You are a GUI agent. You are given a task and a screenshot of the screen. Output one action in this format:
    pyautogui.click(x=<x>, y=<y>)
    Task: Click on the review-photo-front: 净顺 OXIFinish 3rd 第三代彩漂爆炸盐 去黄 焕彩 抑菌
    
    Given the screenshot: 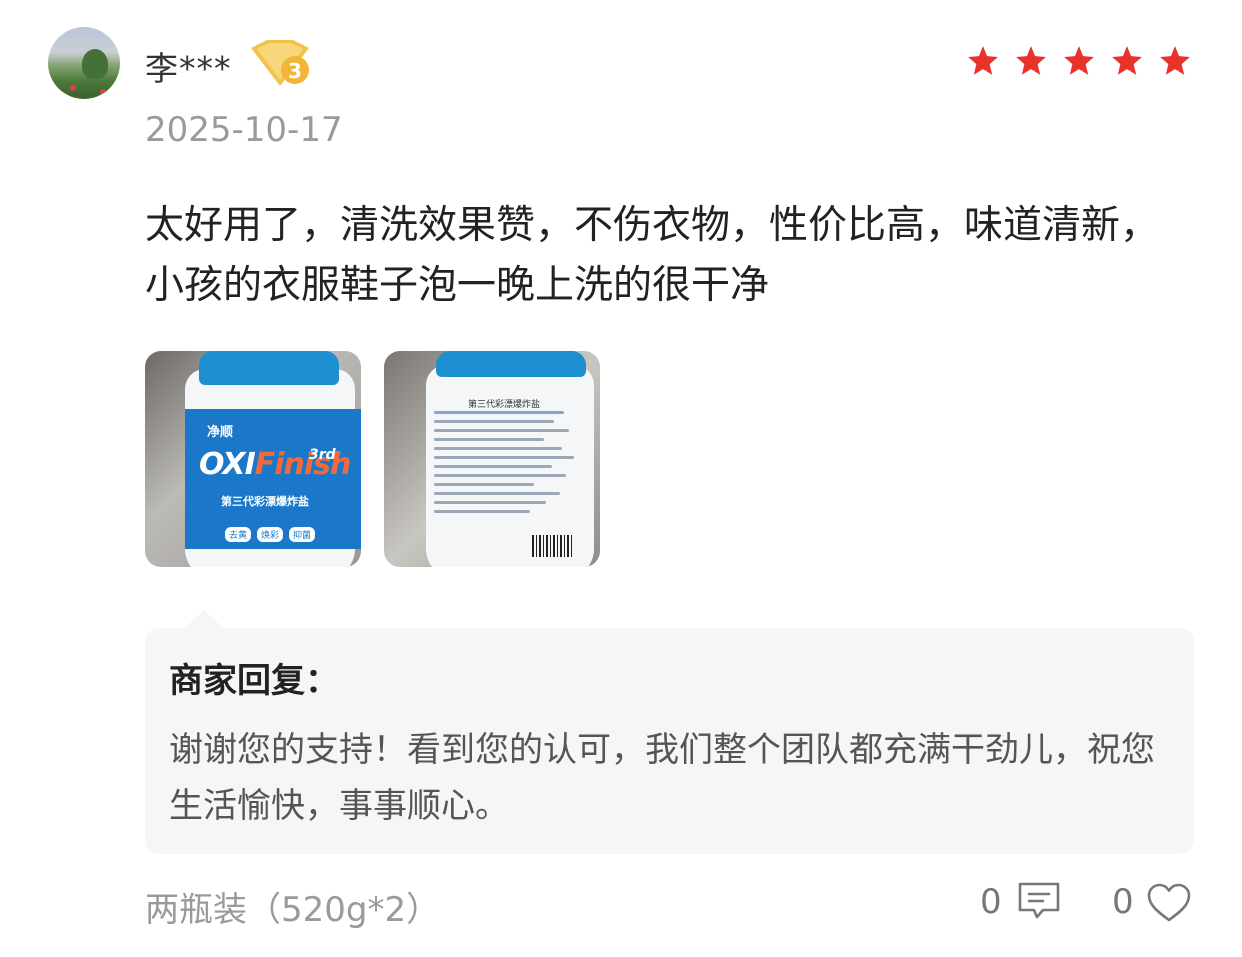 What is the action you would take?
    pyautogui.click(x=253, y=459)
    